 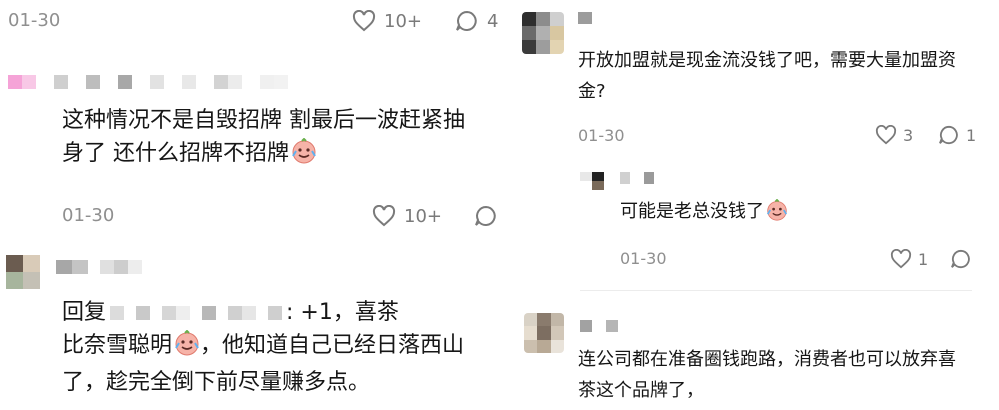 I want to click on reply-text: 了，趁完全倒下前尽量赚多点。, so click(x=216, y=382).